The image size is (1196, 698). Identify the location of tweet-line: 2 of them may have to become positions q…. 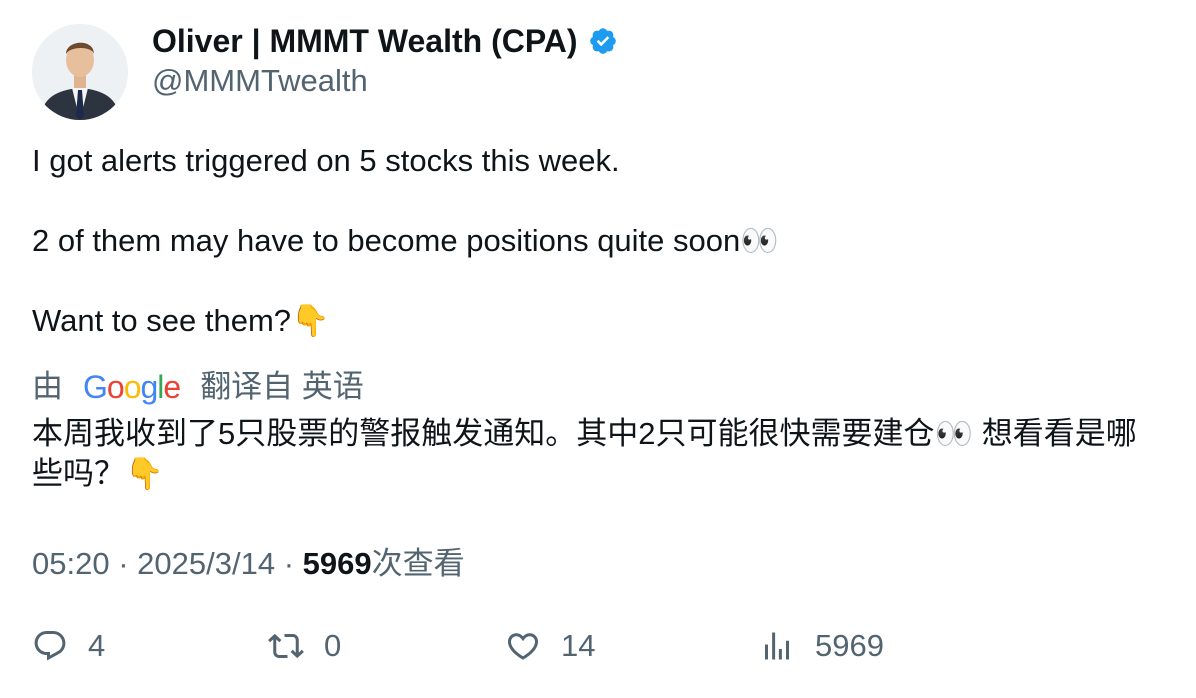
(405, 240).